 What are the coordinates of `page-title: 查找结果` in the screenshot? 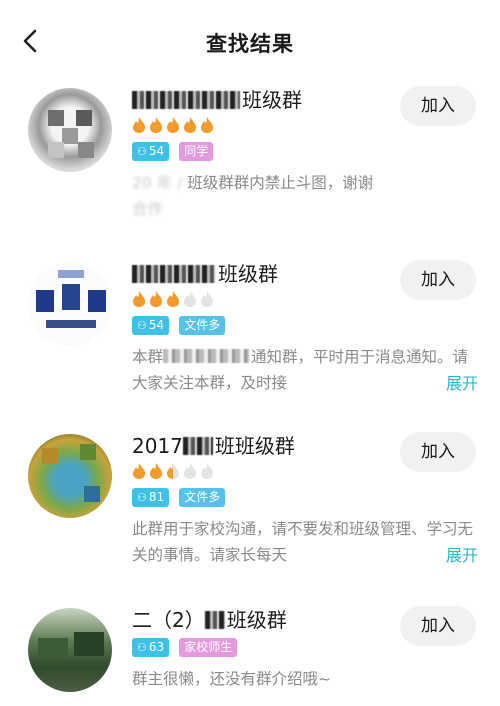 It's located at (250, 44).